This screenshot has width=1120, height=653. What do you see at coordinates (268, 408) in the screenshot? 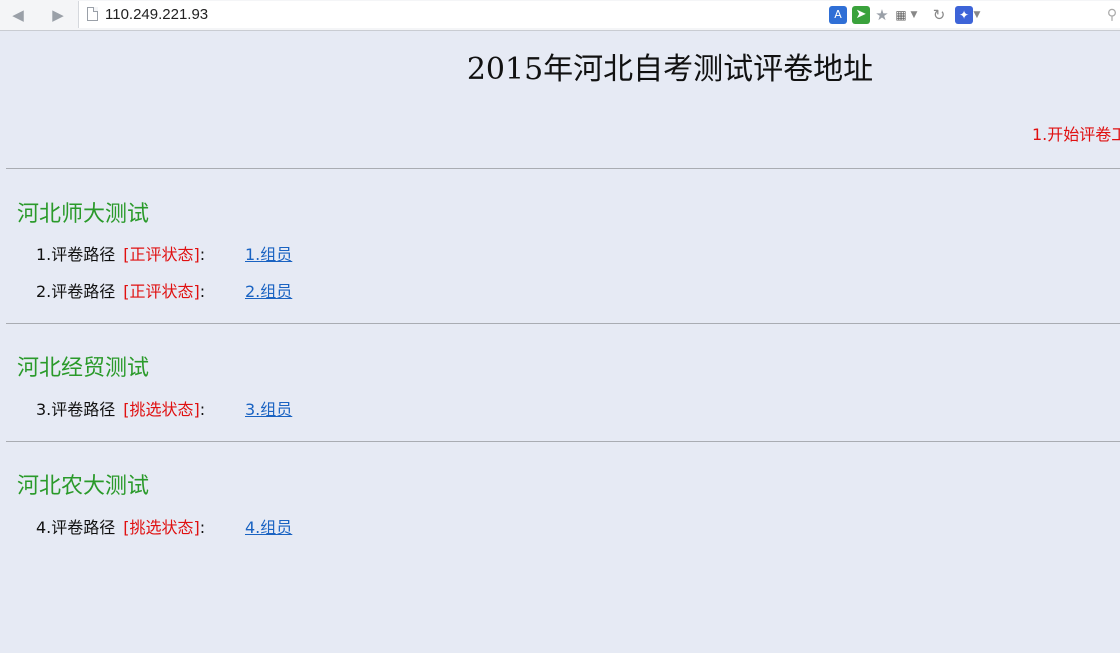
I see `member-link: 3.组员` at bounding box center [268, 408].